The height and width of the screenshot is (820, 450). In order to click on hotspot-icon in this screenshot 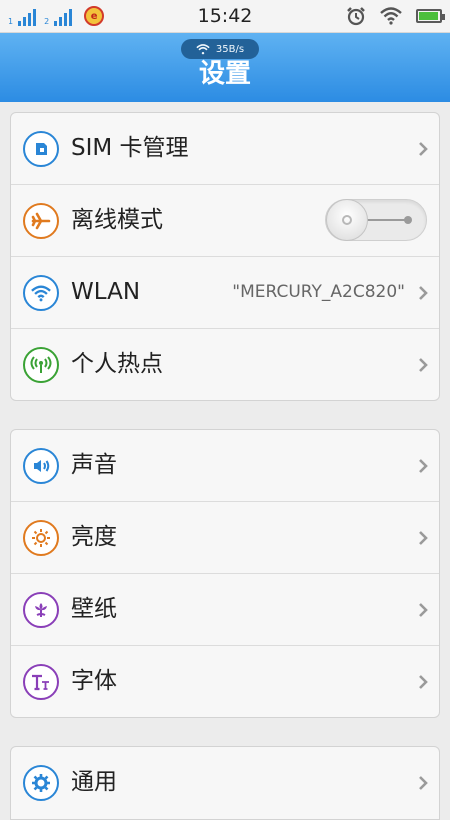, I will do `click(41, 365)`.